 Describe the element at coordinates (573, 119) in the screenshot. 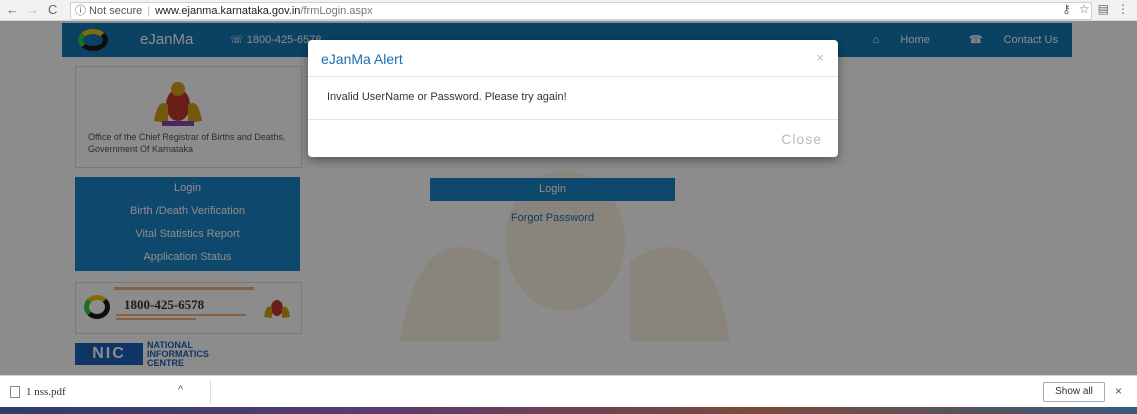

I see `dialog-divider-bottom` at that location.